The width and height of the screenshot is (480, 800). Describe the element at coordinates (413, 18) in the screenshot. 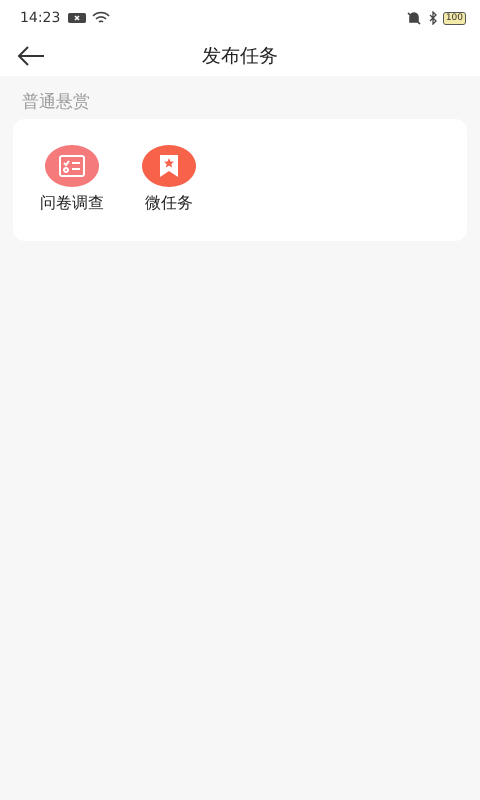

I see `mute-icon` at that location.